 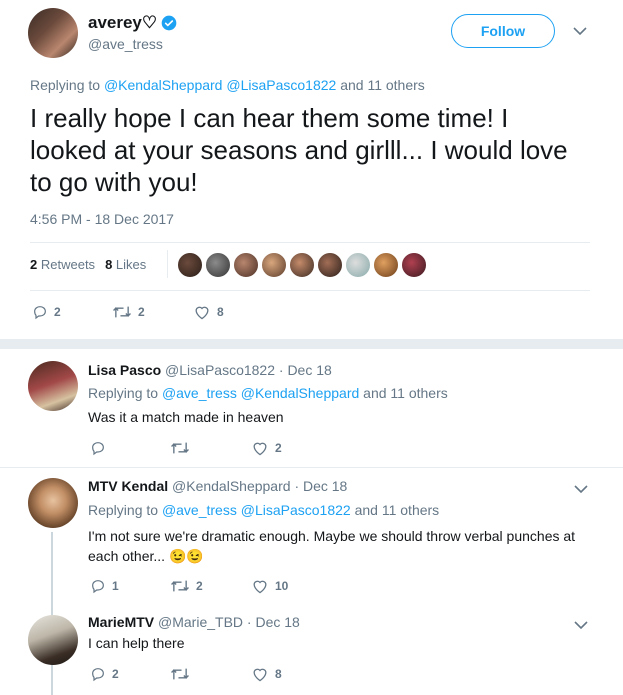 What do you see at coordinates (269, 586) in the screenshot?
I see `like-action: 10` at bounding box center [269, 586].